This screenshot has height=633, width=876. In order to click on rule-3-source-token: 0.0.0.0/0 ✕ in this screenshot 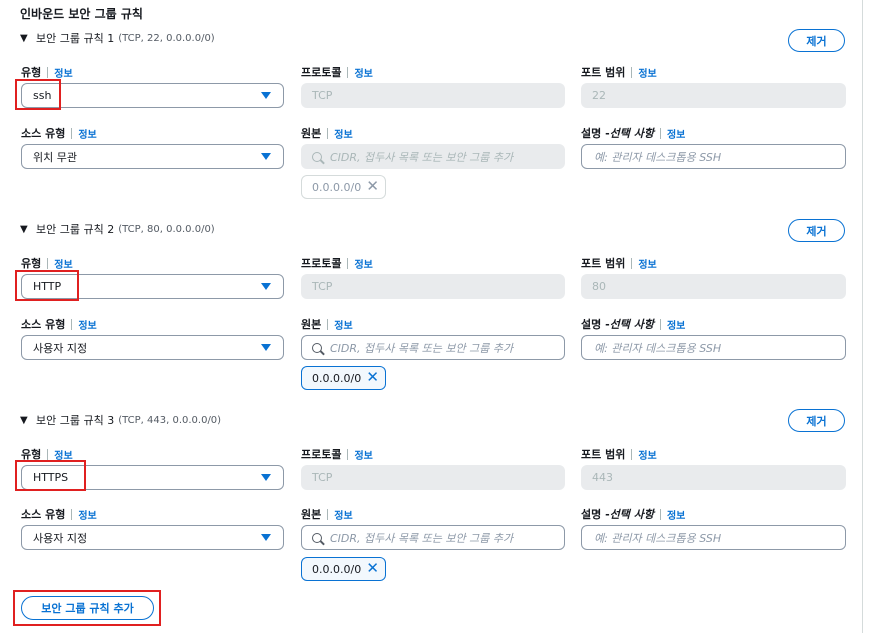, I will do `click(343, 569)`.